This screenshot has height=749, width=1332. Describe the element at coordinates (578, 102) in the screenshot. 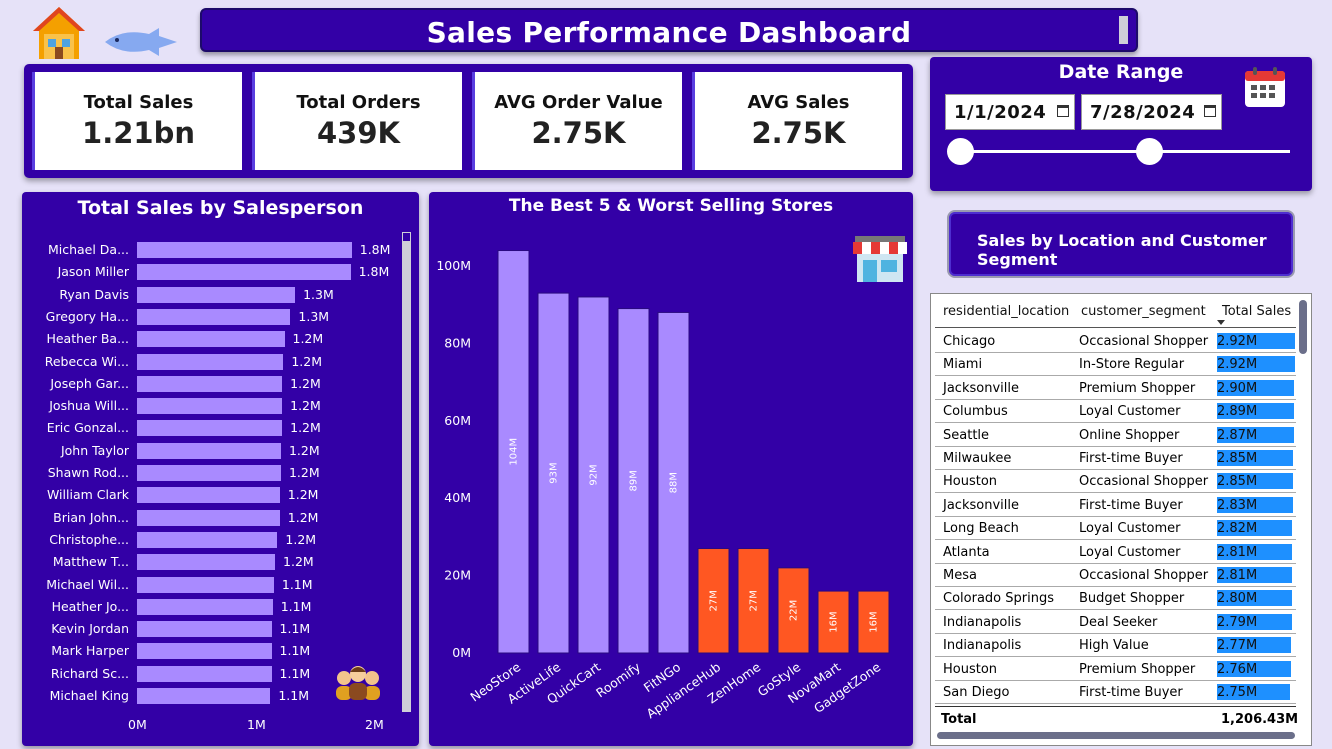

I see `kpi-label: AVG Order Value` at that location.